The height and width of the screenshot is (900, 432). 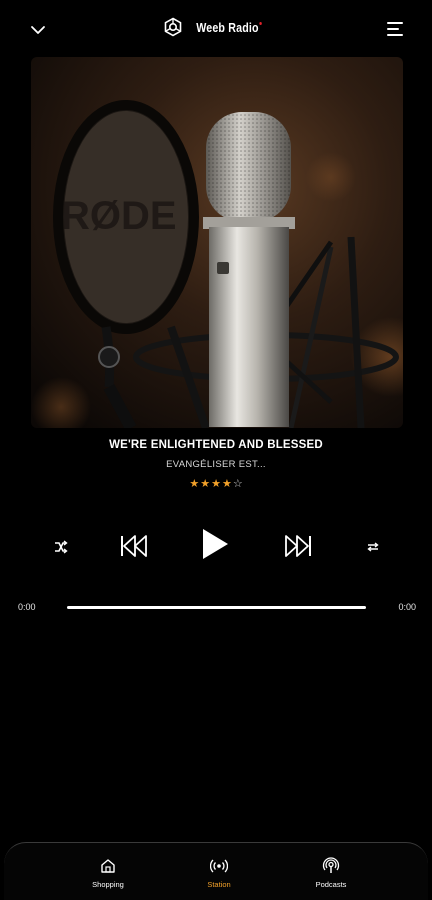 I want to click on duration-time: 0:00, so click(x=407, y=607).